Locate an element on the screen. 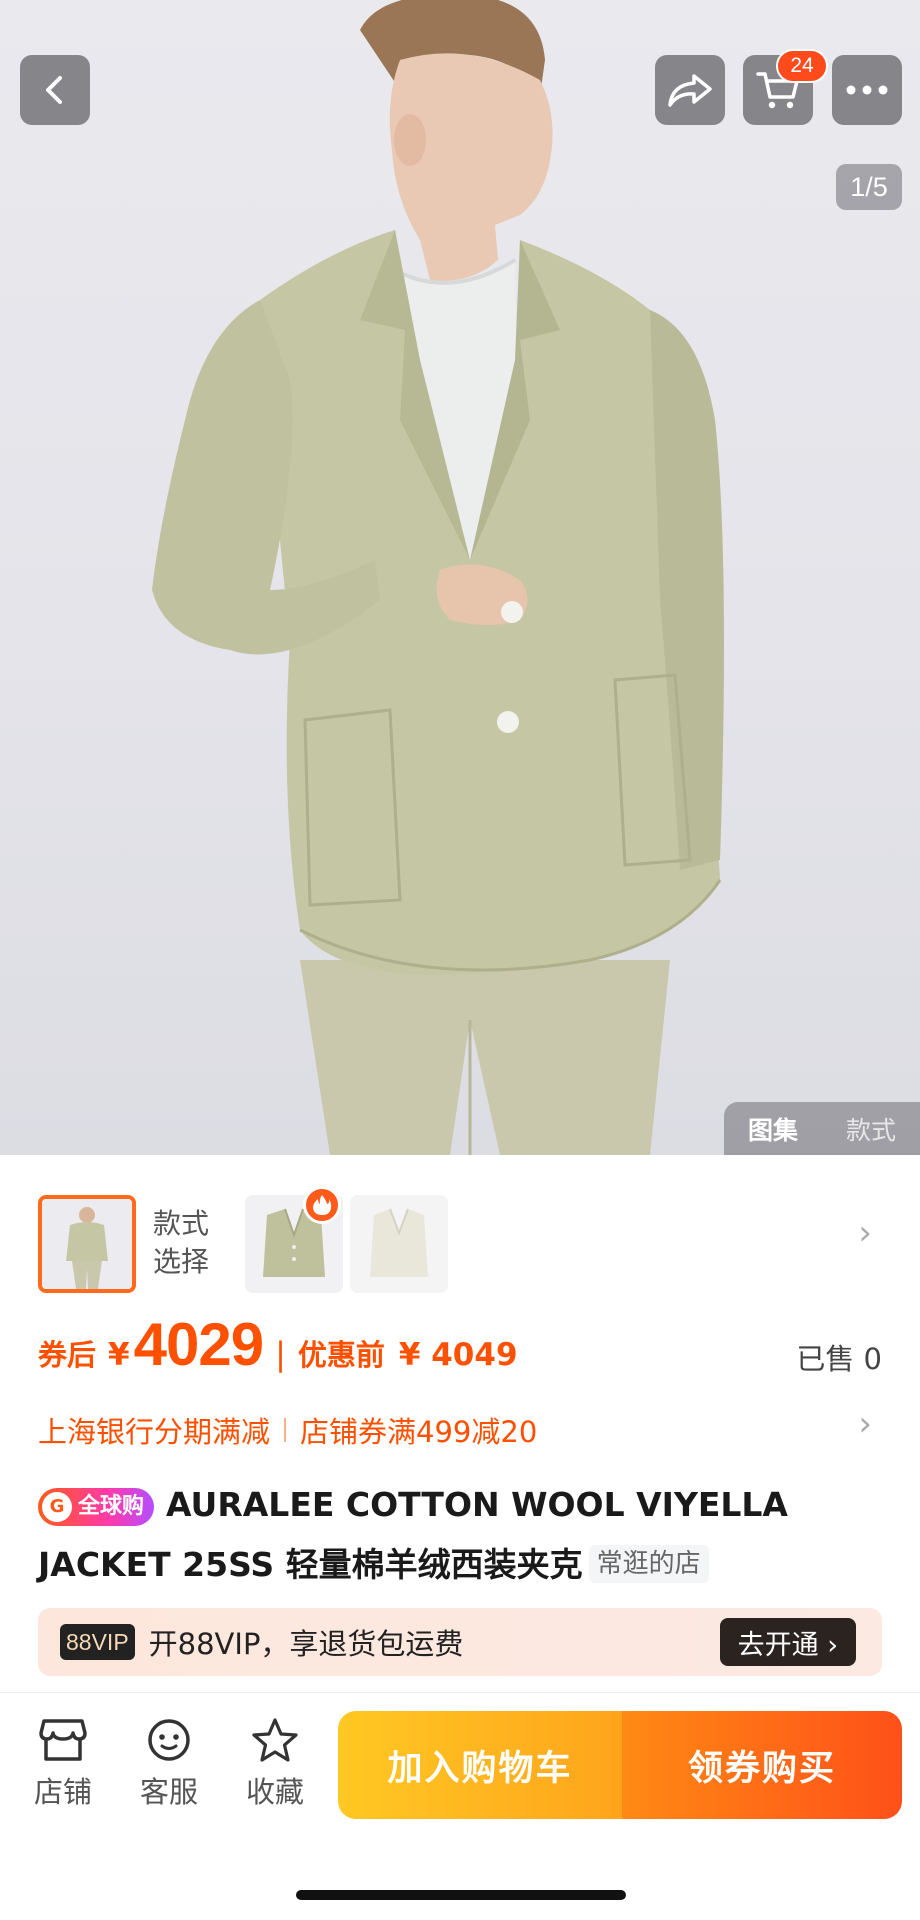  global-purchase-badge: G 全球购 is located at coordinates (96, 1507).